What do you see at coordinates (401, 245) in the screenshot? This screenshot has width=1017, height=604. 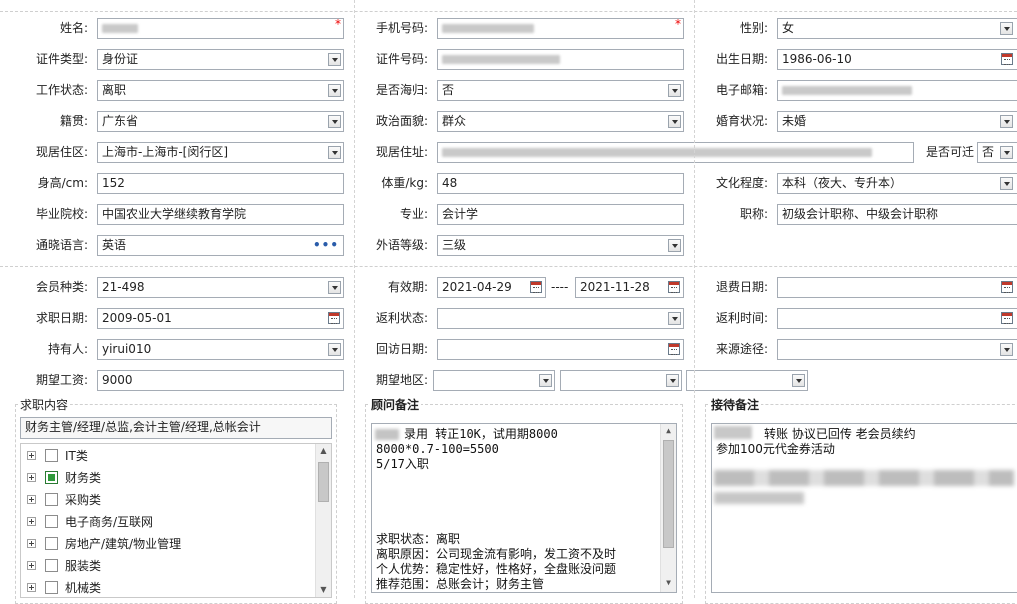 I see `foreign-level-label: 外语等级:` at bounding box center [401, 245].